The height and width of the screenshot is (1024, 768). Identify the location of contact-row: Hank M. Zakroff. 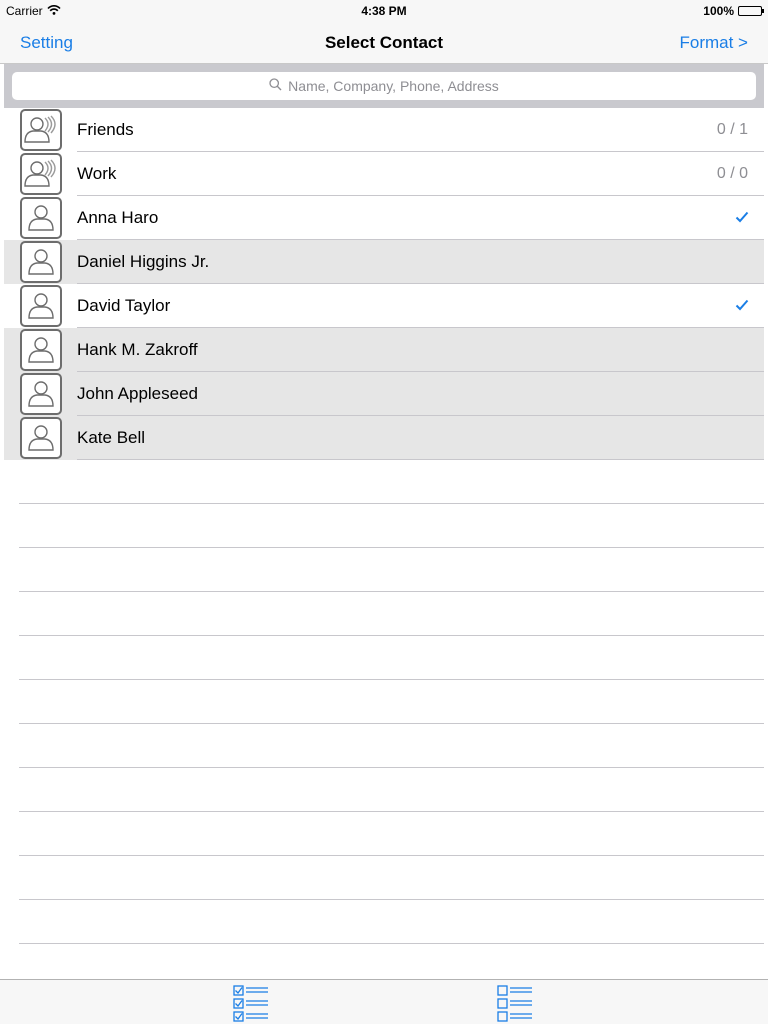
(384, 350).